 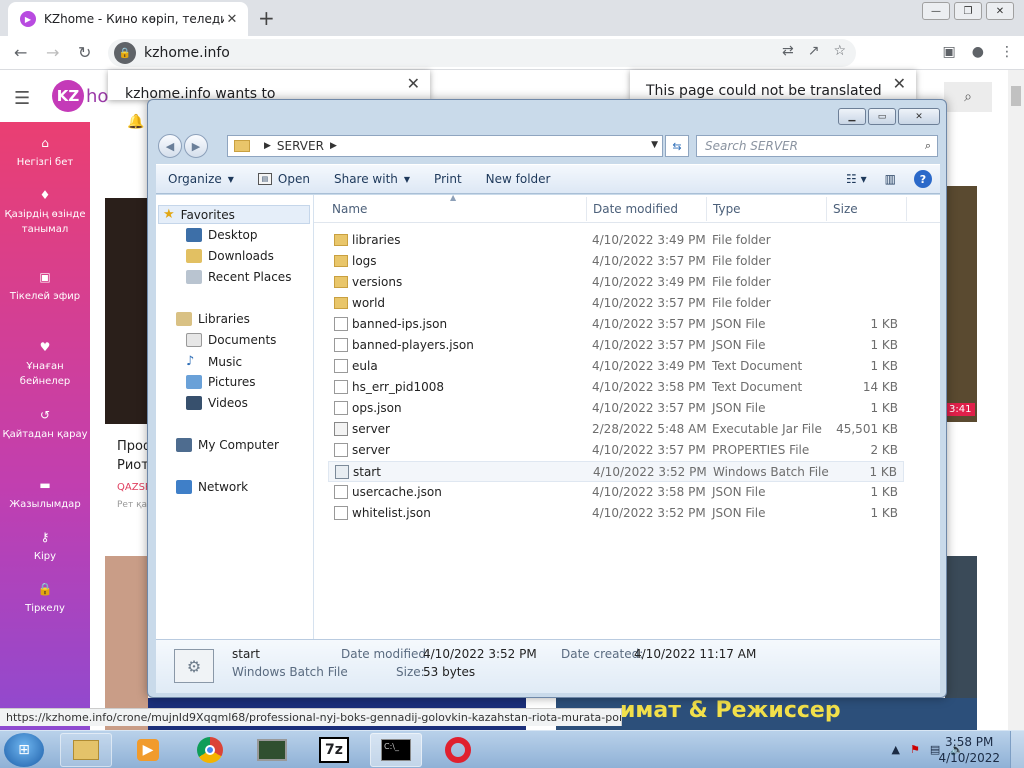 What do you see at coordinates (80, 96) in the screenshot?
I see `site-logo: KZ ho` at bounding box center [80, 96].